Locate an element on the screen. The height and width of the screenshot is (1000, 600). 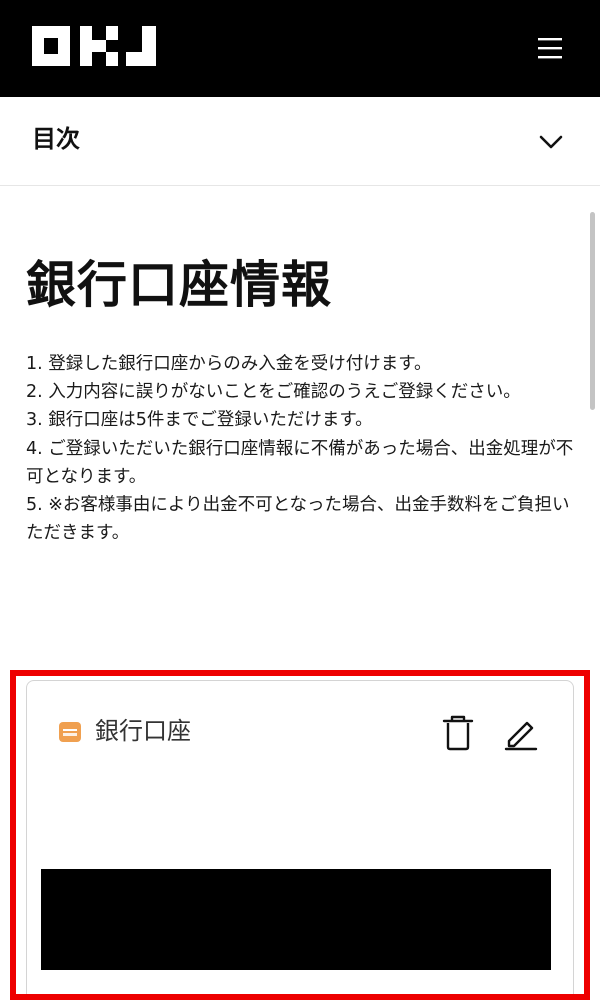
page-title: 銀行口座情報 is located at coordinates (179, 285).